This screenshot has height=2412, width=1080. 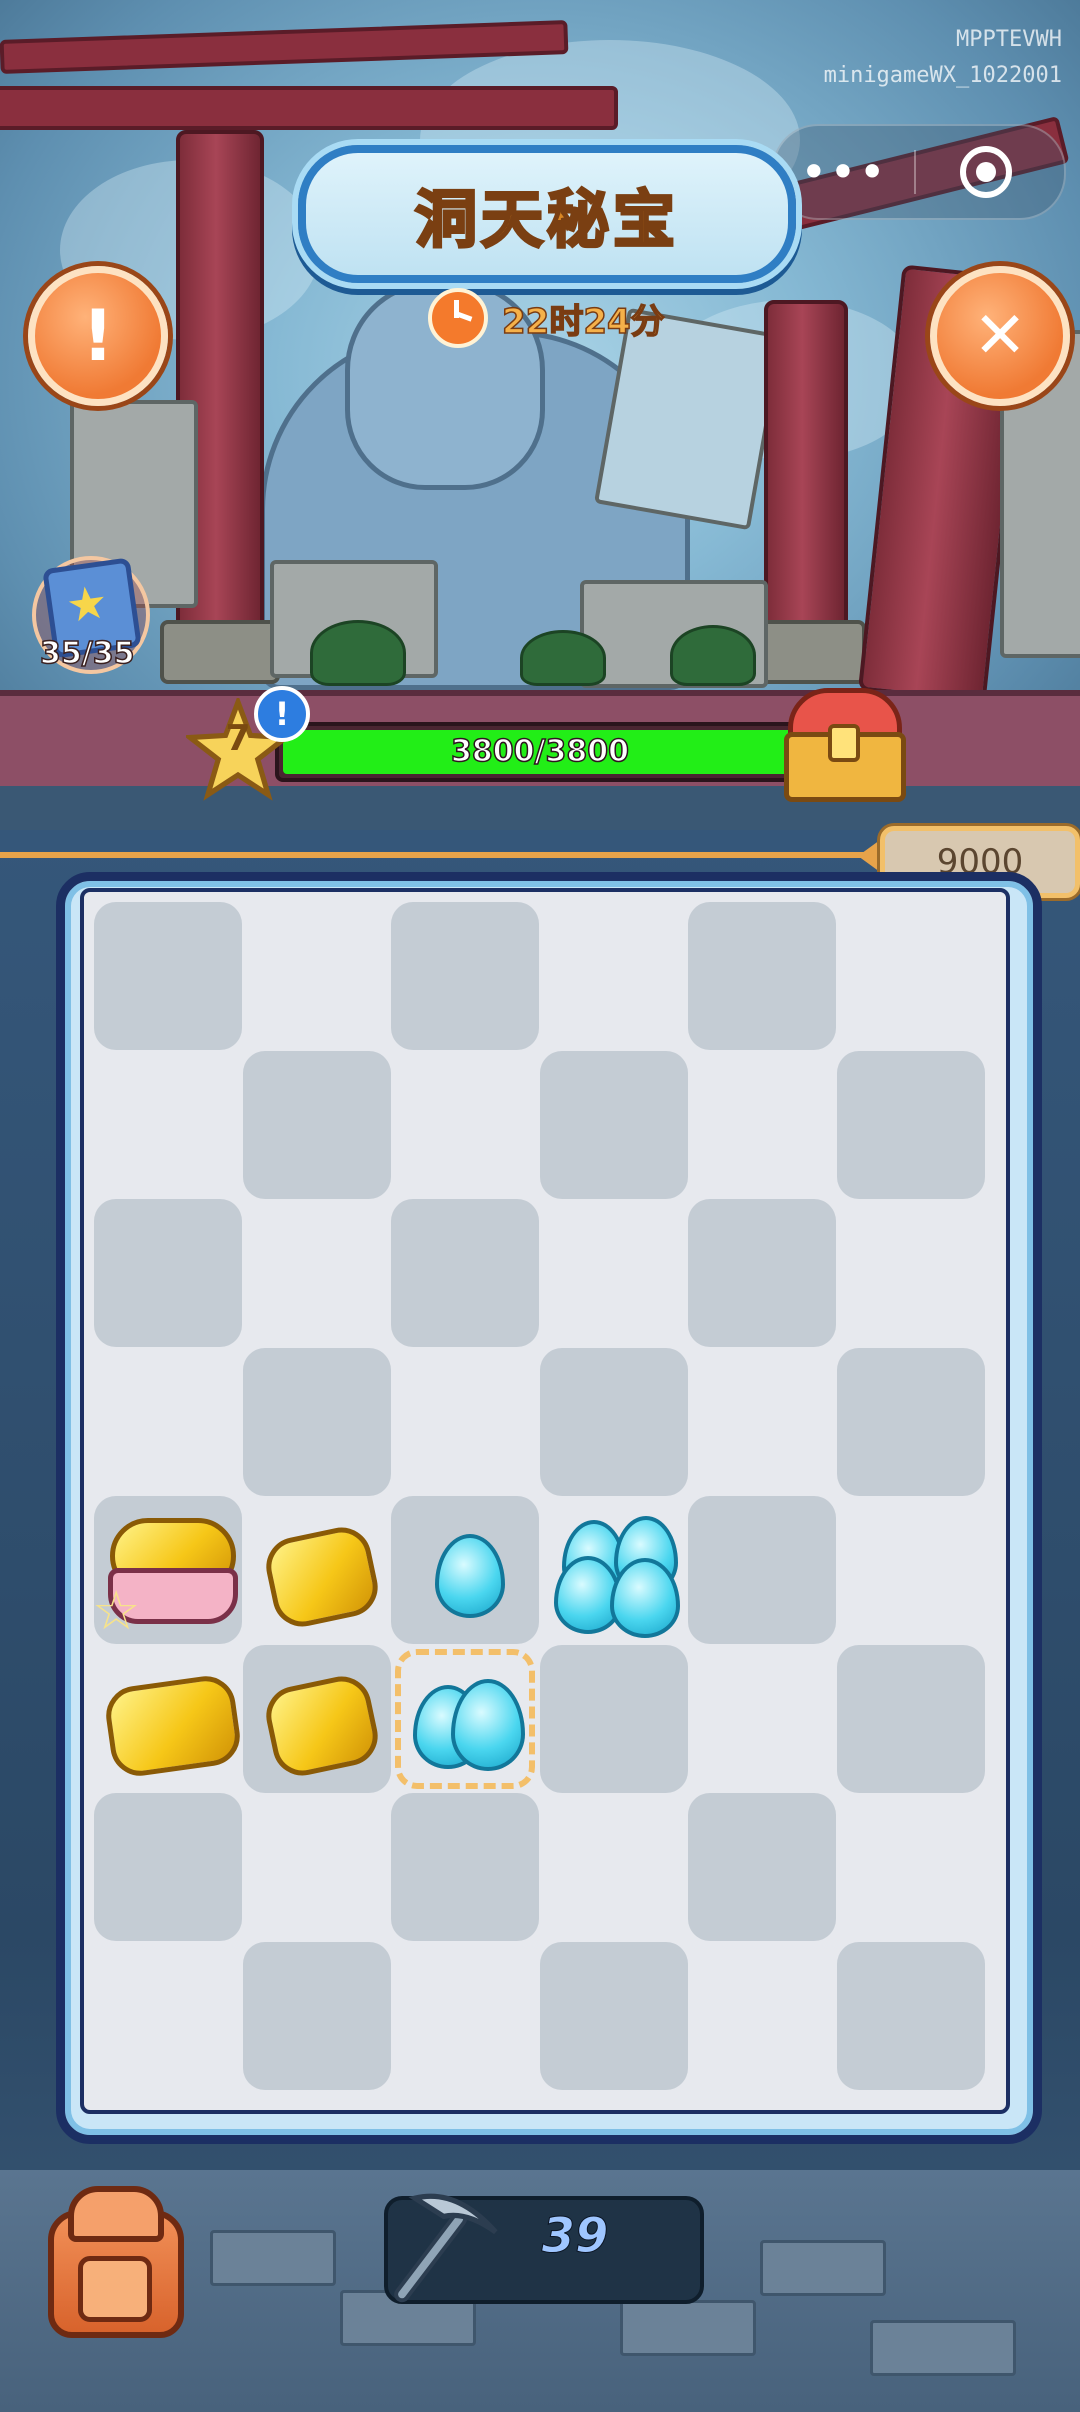 I want to click on reward-chest-icon, so click(x=843, y=745).